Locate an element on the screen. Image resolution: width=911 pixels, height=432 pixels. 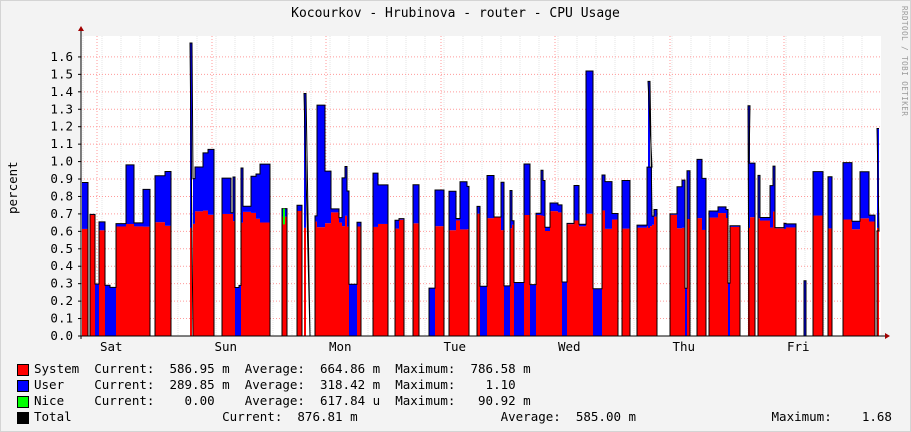
y-tick-label: 1.3 is located at coordinates (61, 108).